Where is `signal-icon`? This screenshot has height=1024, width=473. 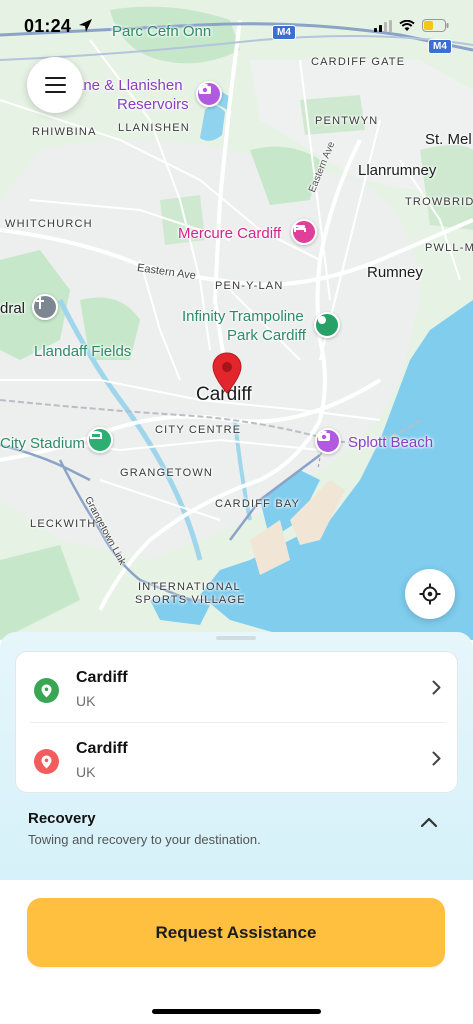
signal-icon is located at coordinates (383, 25).